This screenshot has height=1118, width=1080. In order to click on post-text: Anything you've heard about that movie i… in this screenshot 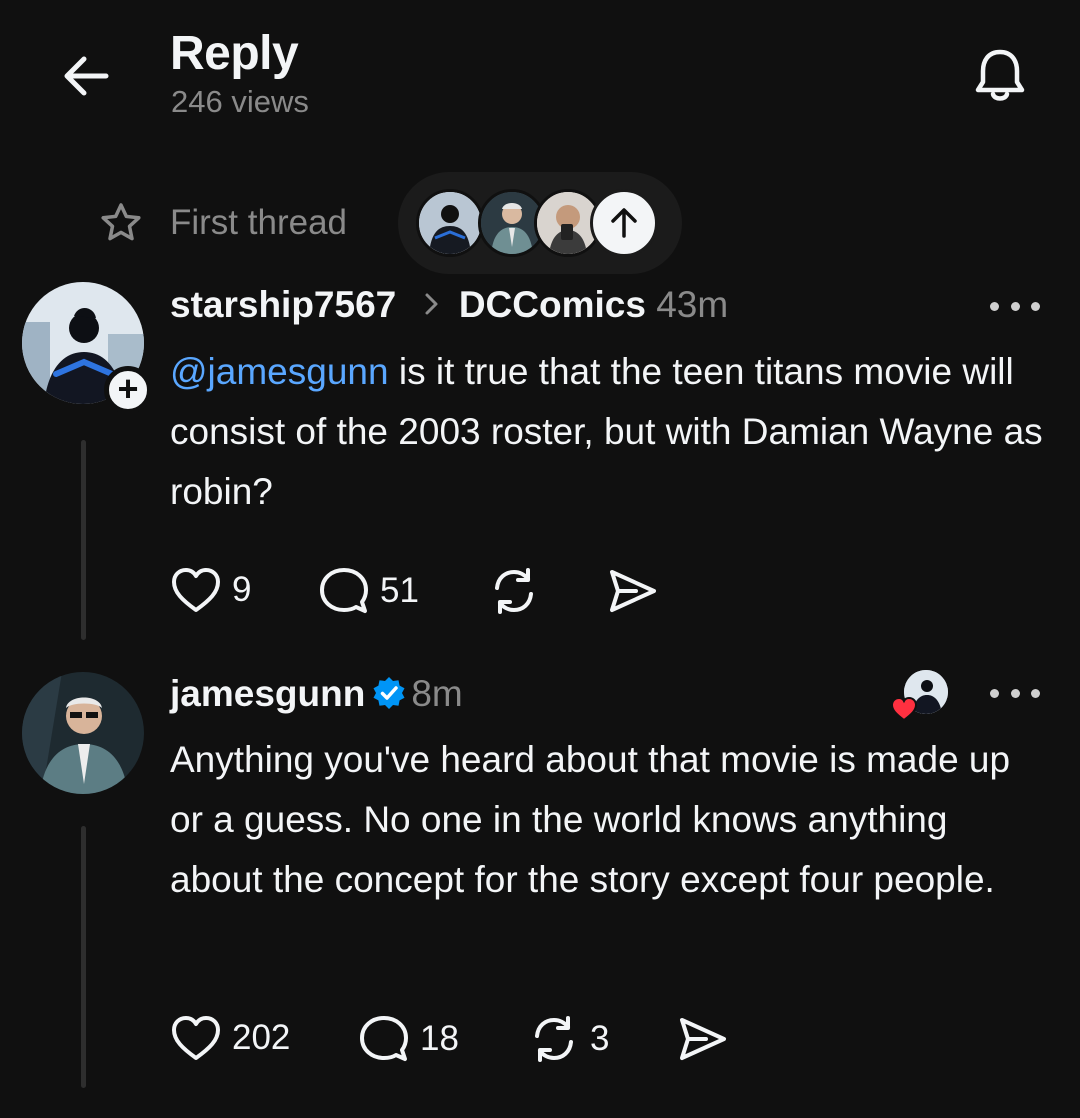, I will do `click(590, 819)`.